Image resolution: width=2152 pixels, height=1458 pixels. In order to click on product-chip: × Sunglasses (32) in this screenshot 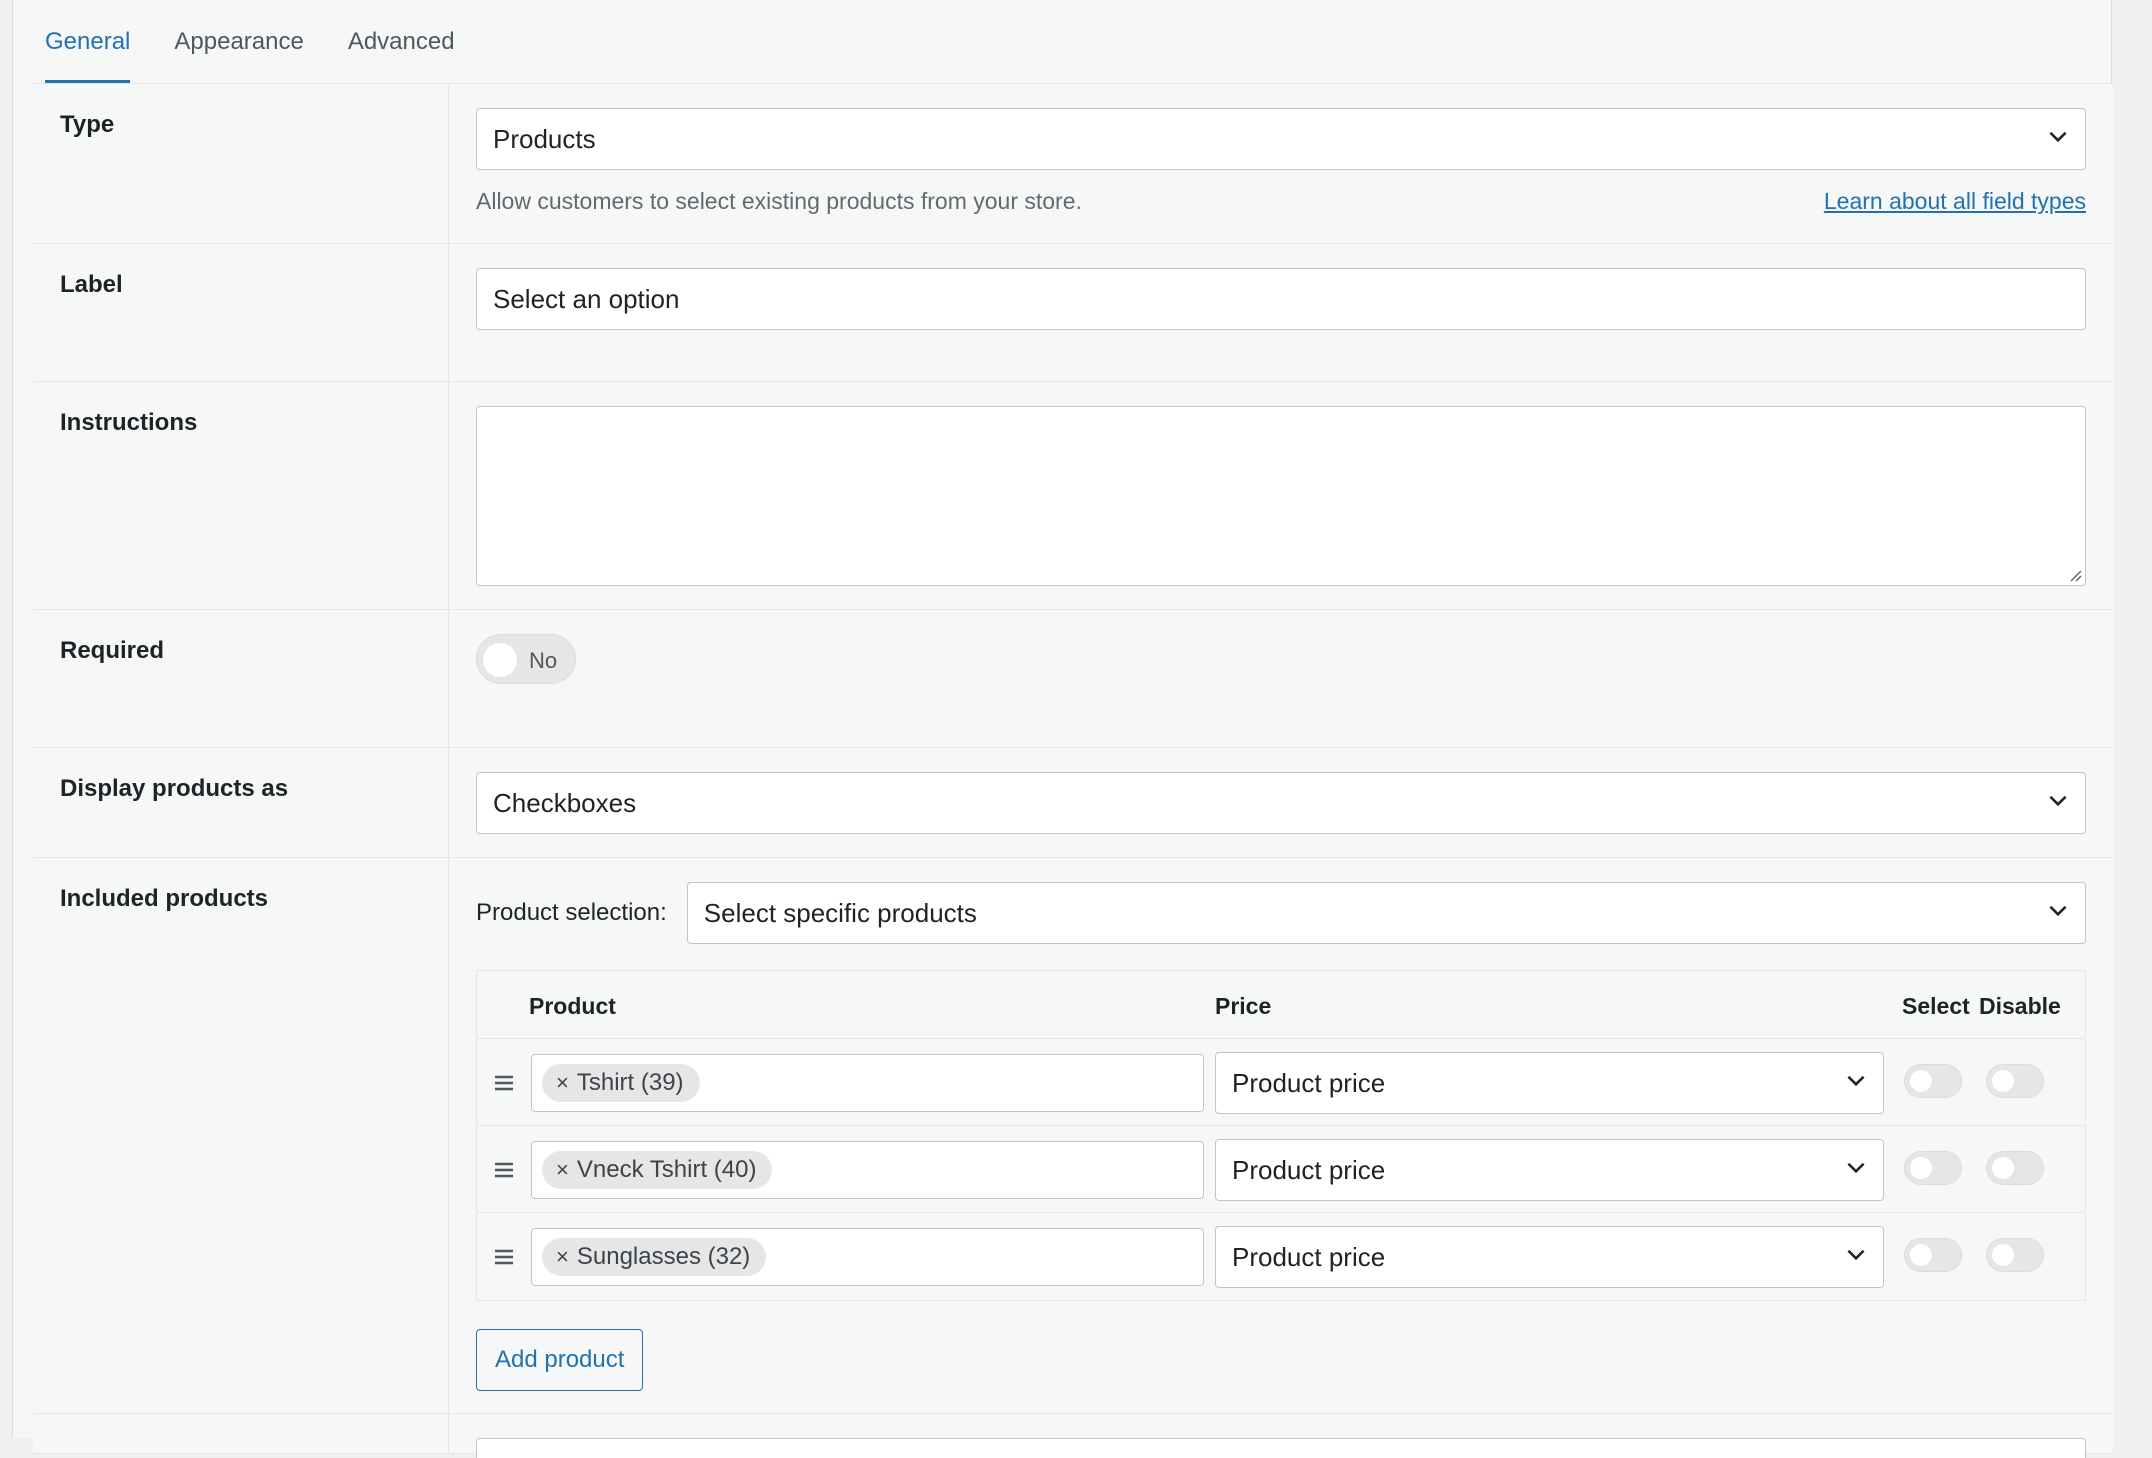, I will do `click(654, 1257)`.